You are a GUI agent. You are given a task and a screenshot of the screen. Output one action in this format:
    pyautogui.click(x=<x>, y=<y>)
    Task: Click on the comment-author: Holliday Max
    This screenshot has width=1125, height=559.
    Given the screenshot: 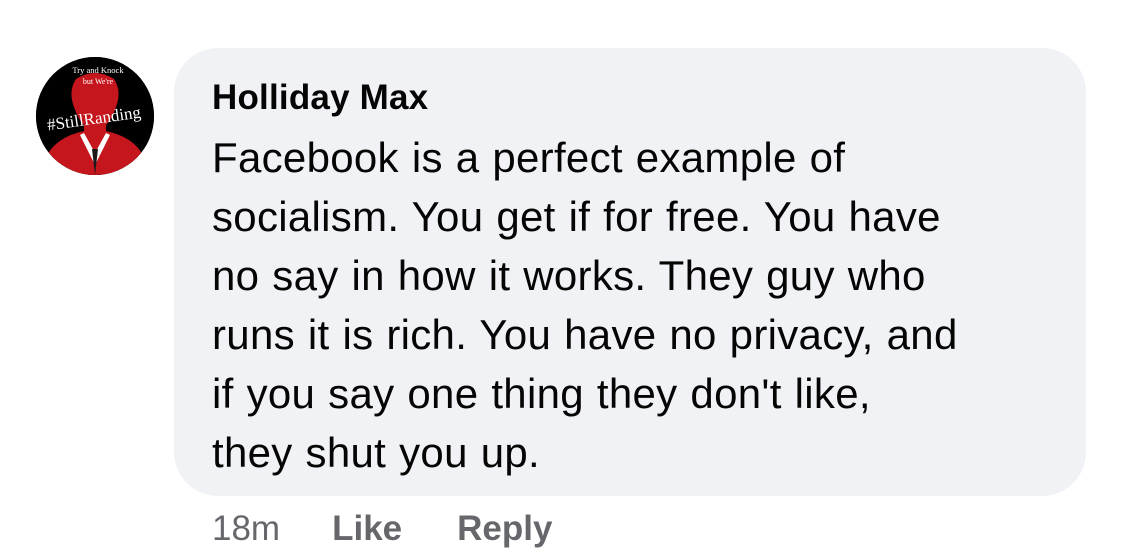 What is the action you would take?
    pyautogui.click(x=631, y=98)
    